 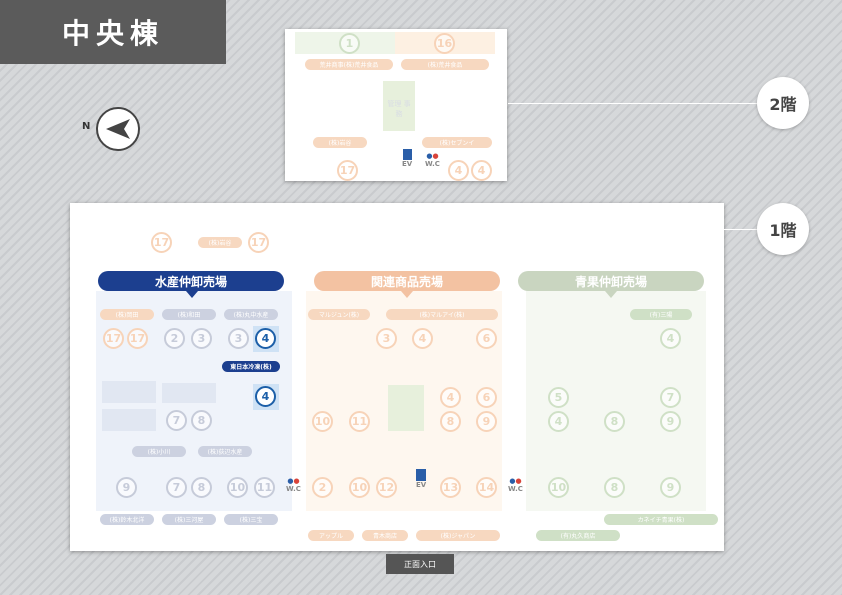 What do you see at coordinates (159, 451) in the screenshot?
I see `tenant-label: (株)小川` at bounding box center [159, 451].